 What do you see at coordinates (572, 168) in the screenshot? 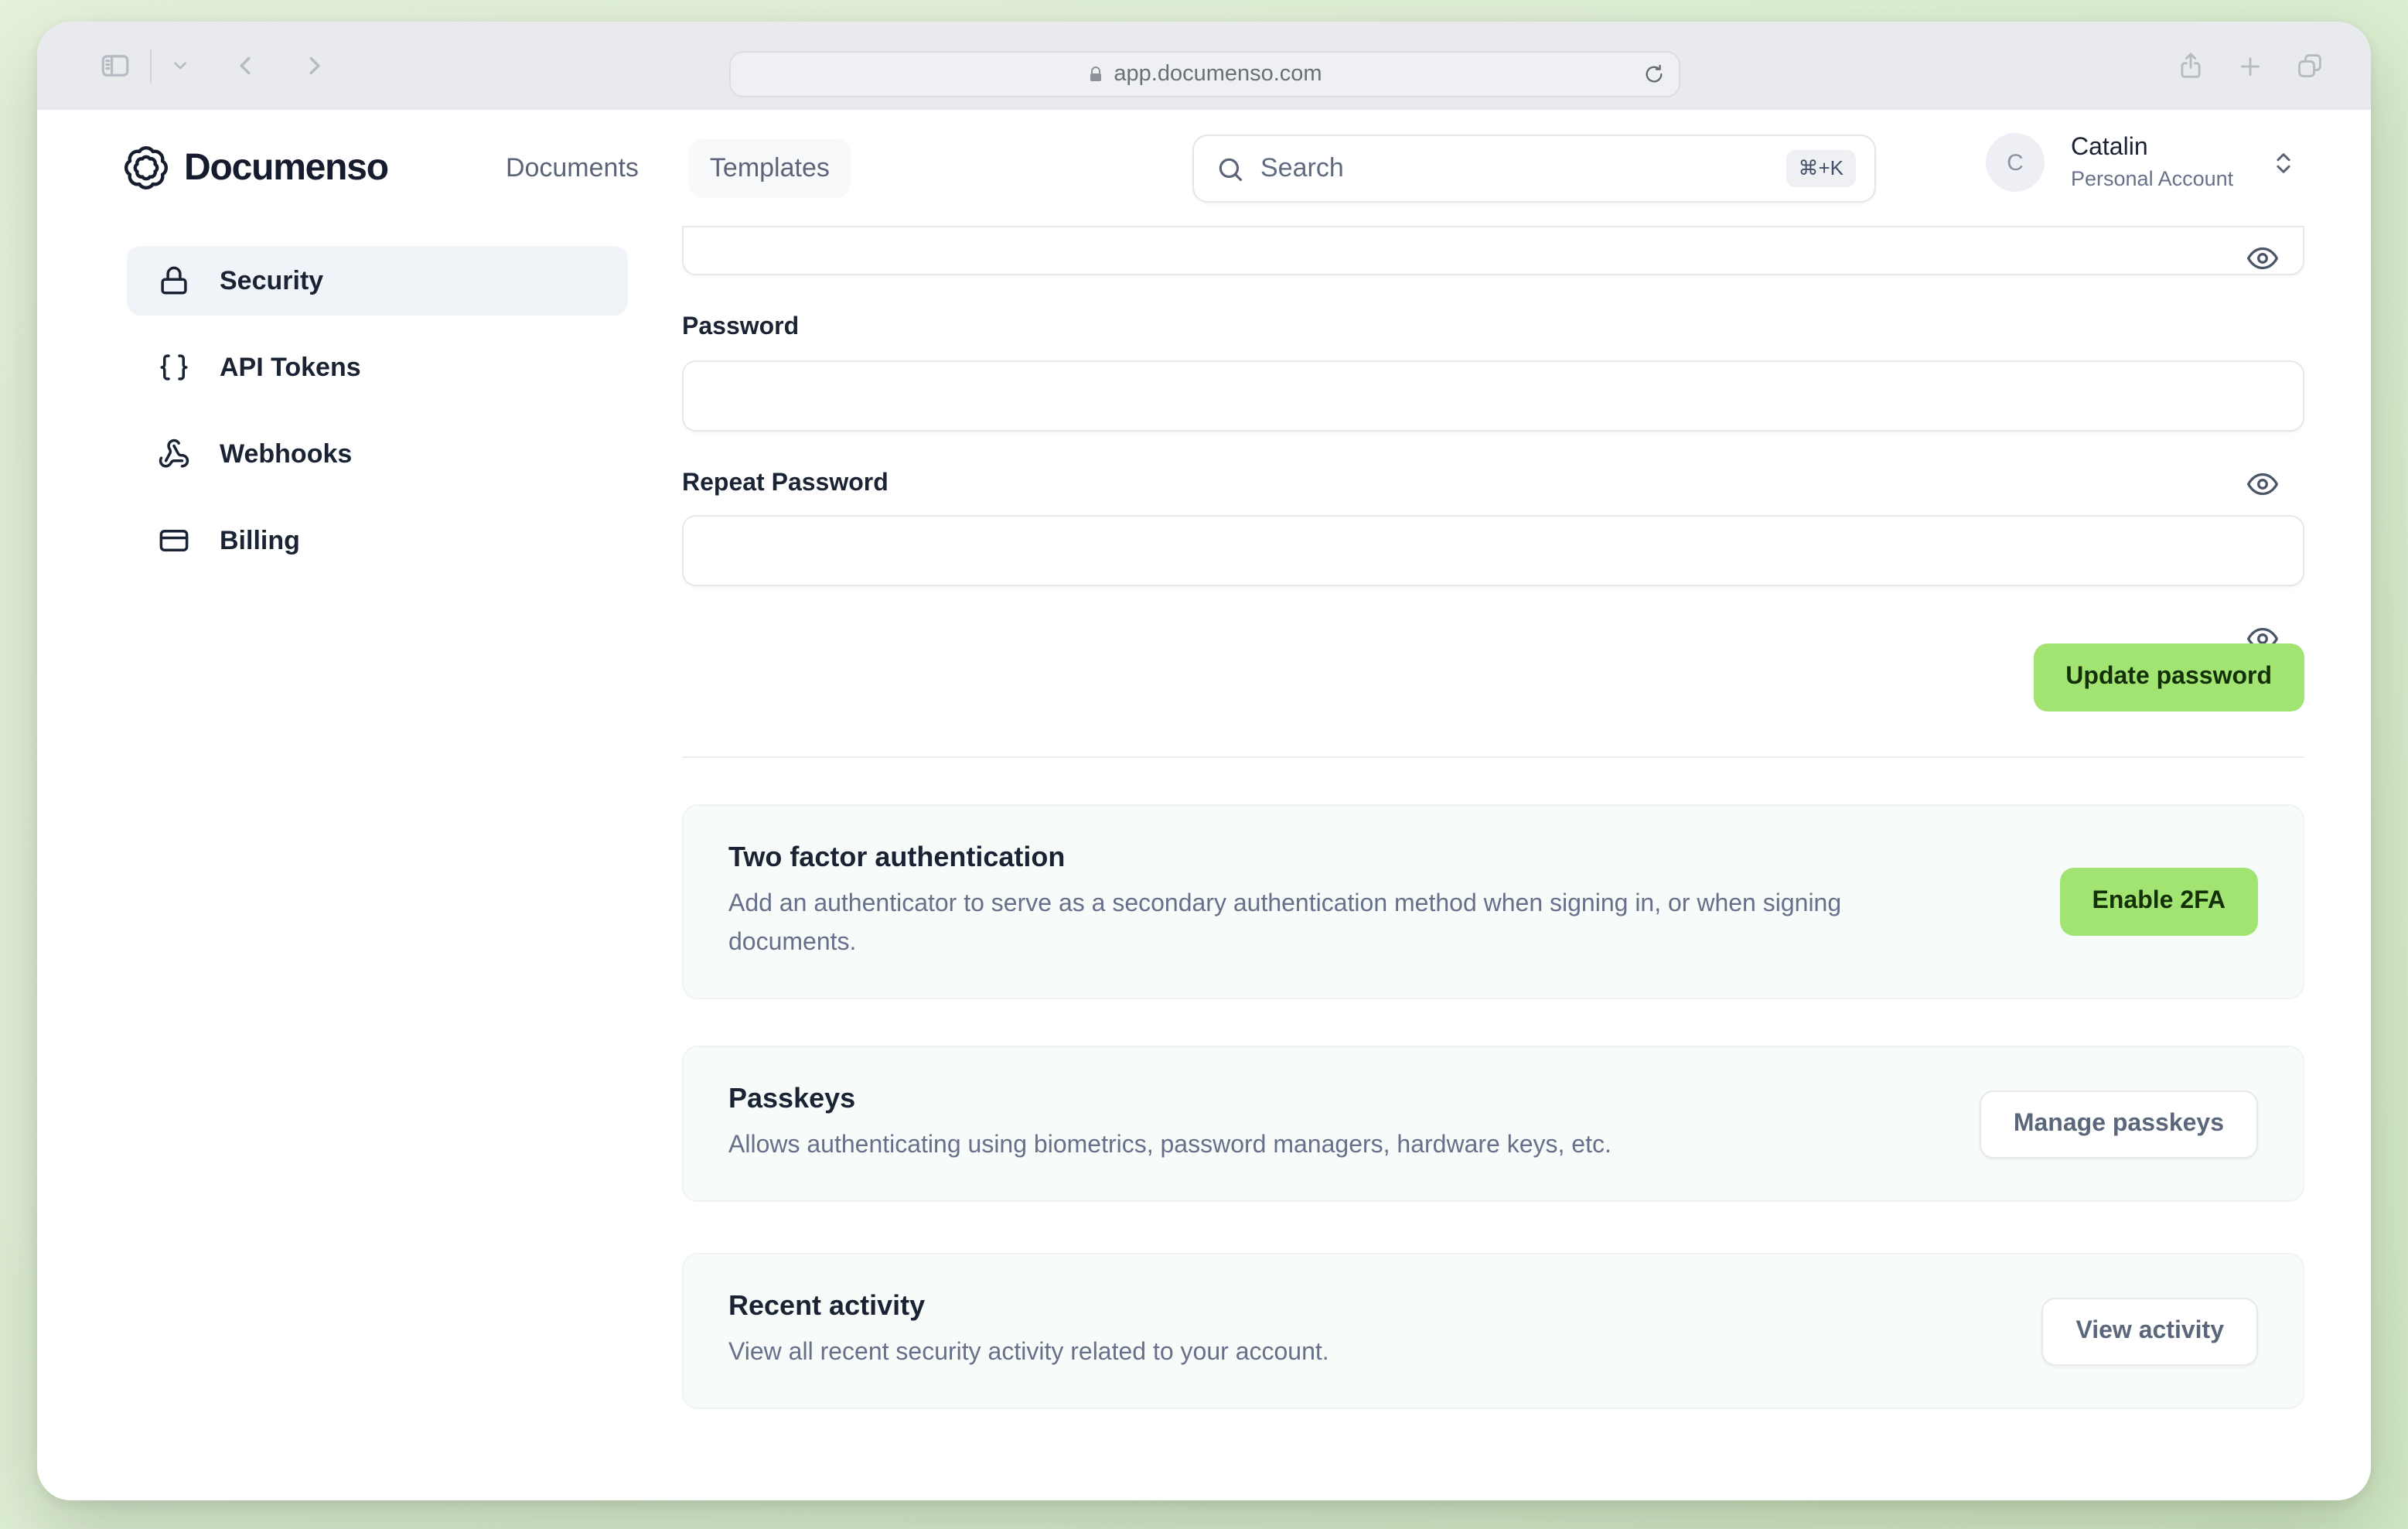
I see `nav-documents: Documents` at bounding box center [572, 168].